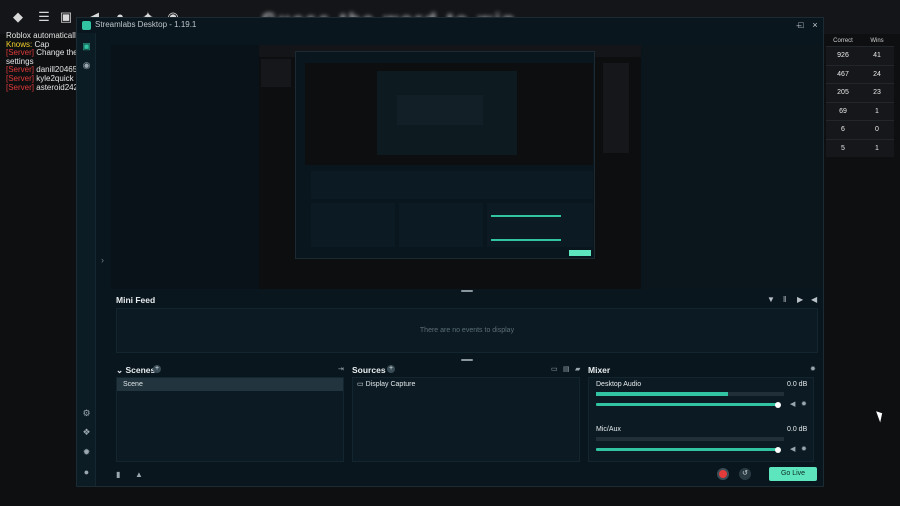 Image resolution: width=900 pixels, height=506 pixels. What do you see at coordinates (599, 370) in the screenshot?
I see `mixer-title: Mixer` at bounding box center [599, 370].